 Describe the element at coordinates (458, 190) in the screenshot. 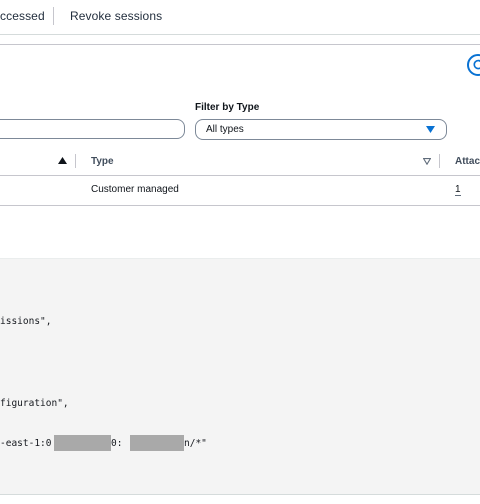

I see `cell-attached-entities: 1` at that location.